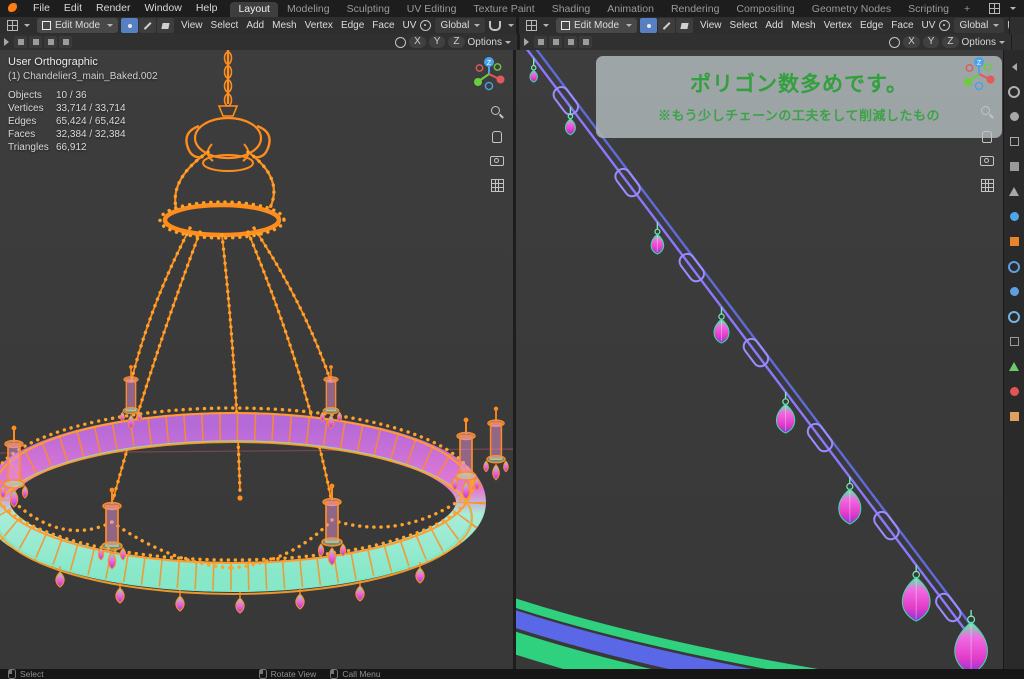  I want to click on menu-help: Help, so click(207, 8).